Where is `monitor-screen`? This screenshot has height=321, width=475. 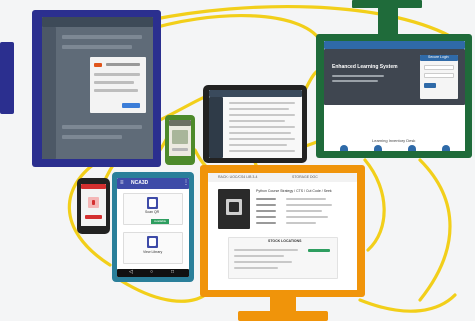 monitor-screen is located at coordinates (97, 88).